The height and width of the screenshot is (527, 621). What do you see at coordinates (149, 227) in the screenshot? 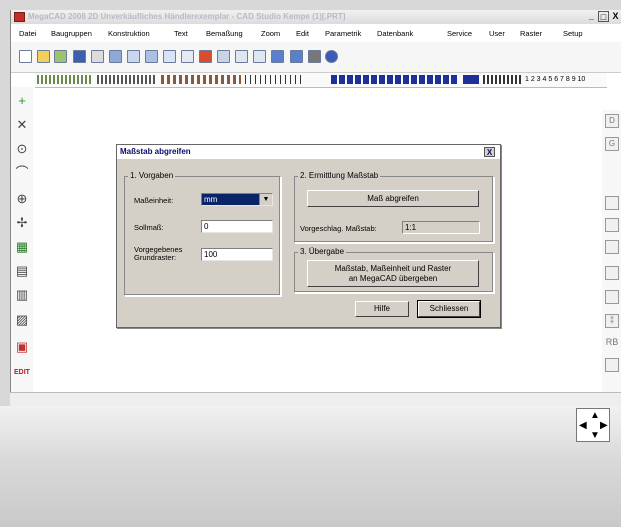
I see `target-size-label: Sollmaß:` at bounding box center [149, 227].